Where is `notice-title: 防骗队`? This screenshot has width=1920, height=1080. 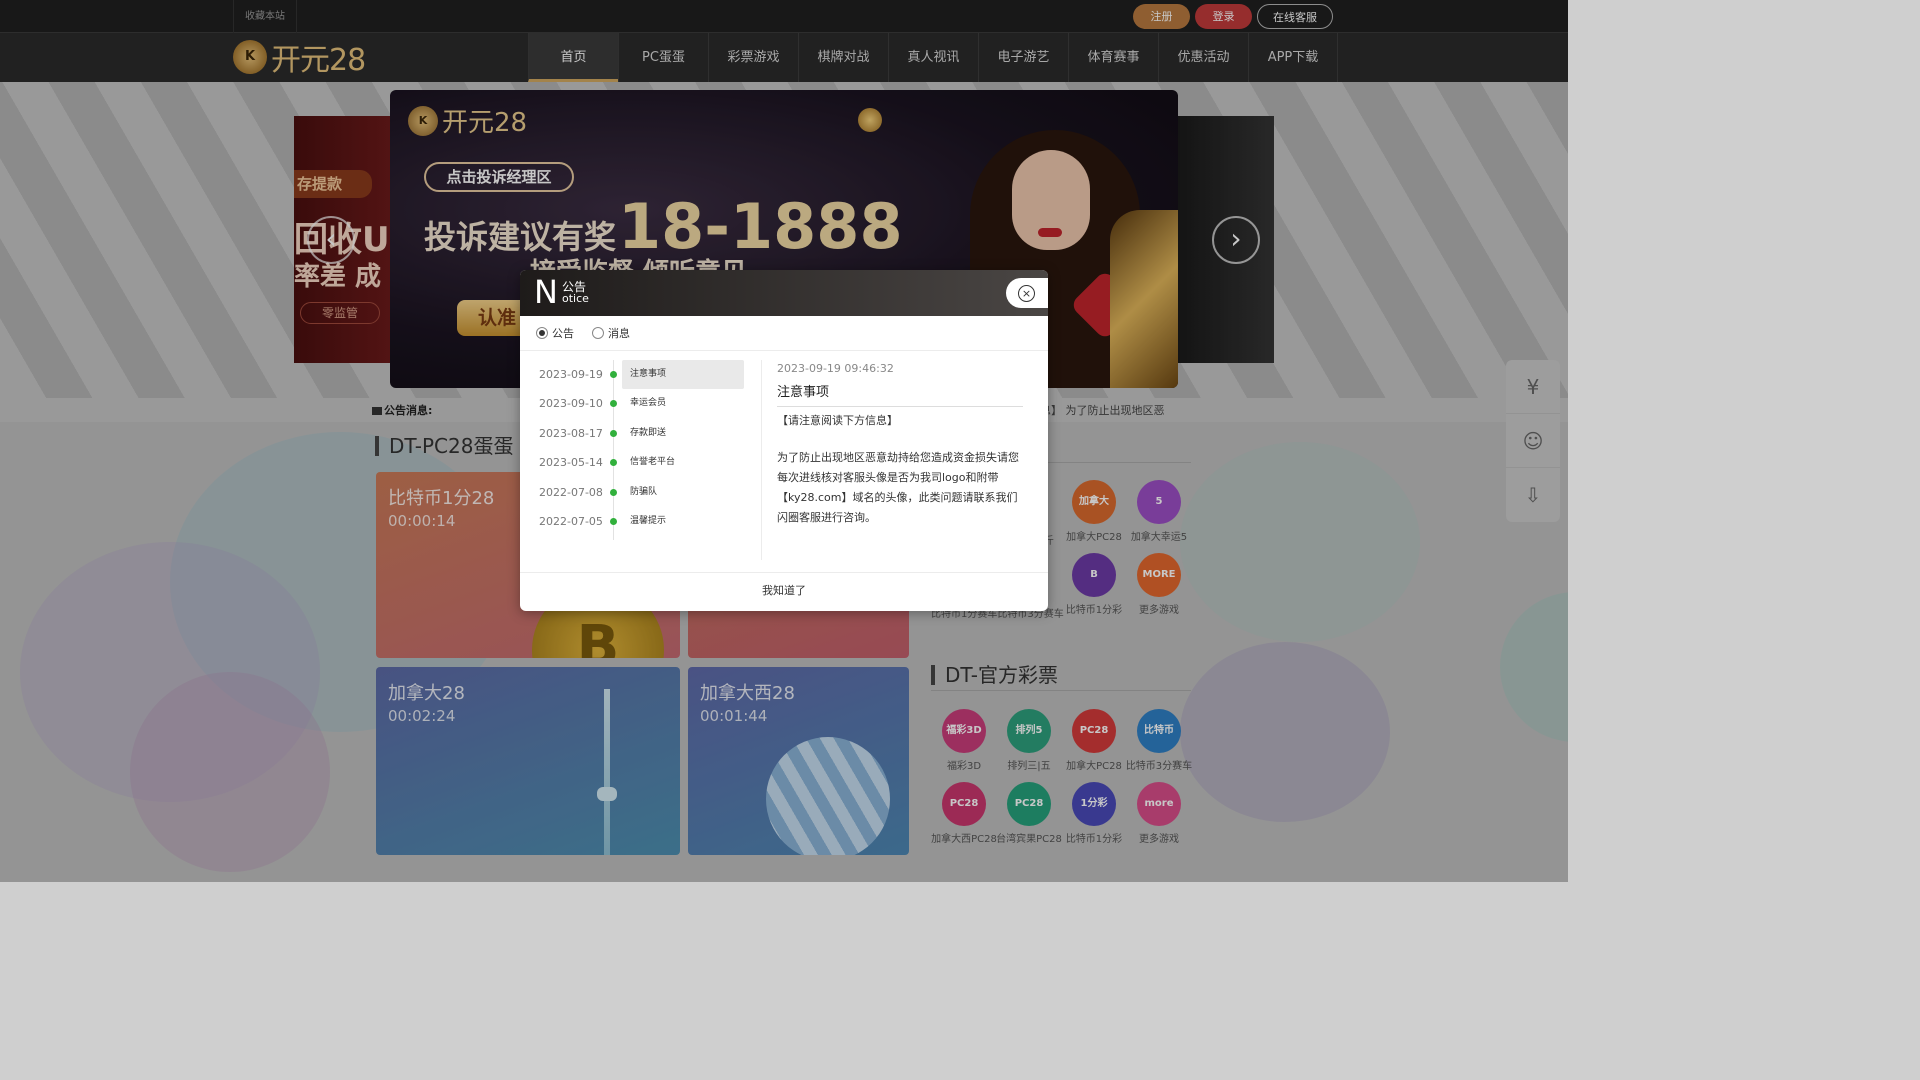
notice-title: 防骗队 is located at coordinates (644, 492).